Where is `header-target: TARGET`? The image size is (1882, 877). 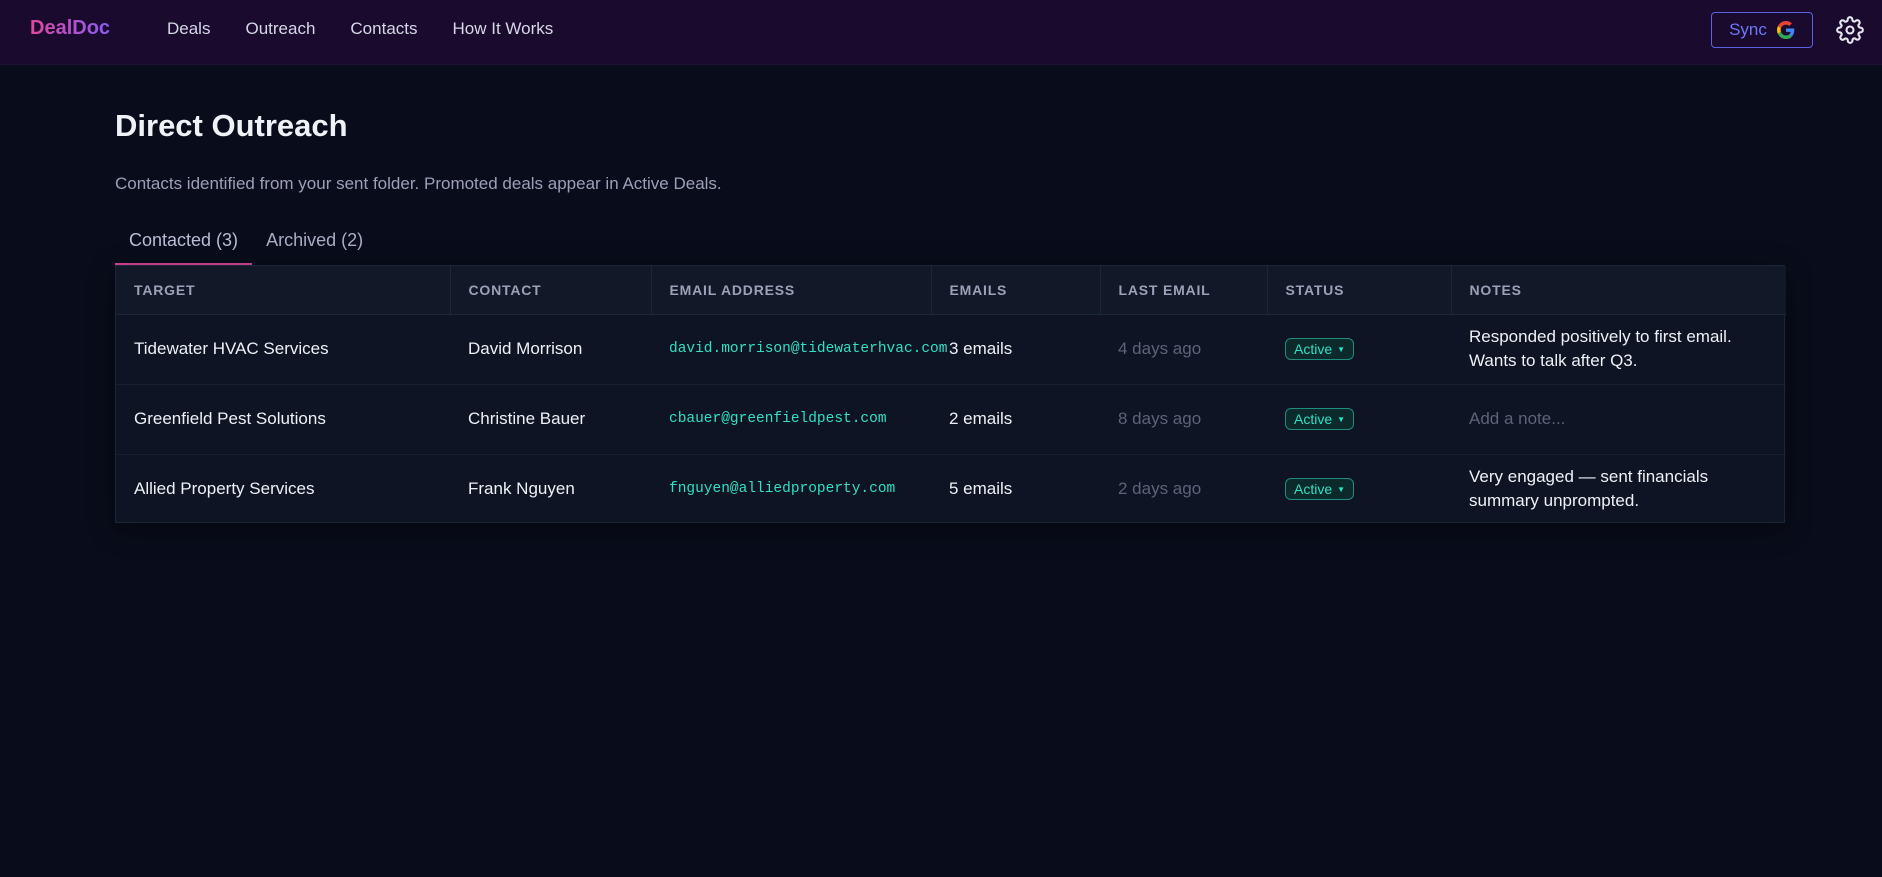
header-target: TARGET is located at coordinates (283, 290).